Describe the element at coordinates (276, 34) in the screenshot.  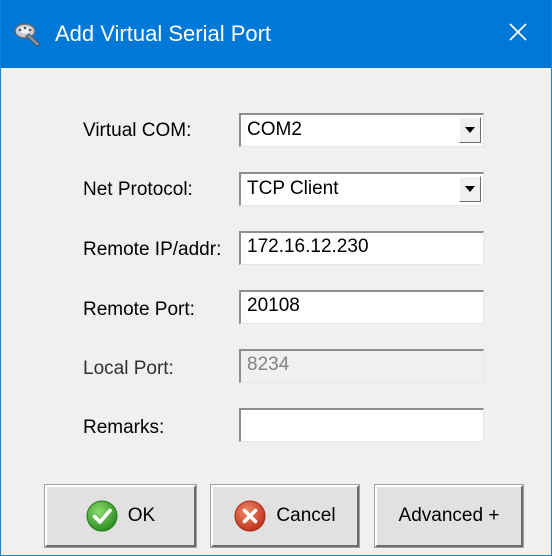
I see `title-bar: Add Virtual Serial Port` at that location.